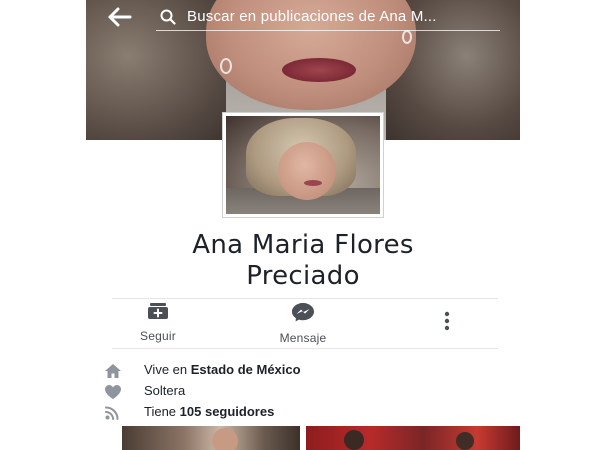 The image size is (600, 450). Describe the element at coordinates (246, 369) in the screenshot. I see `location-value: Estado de México` at that location.